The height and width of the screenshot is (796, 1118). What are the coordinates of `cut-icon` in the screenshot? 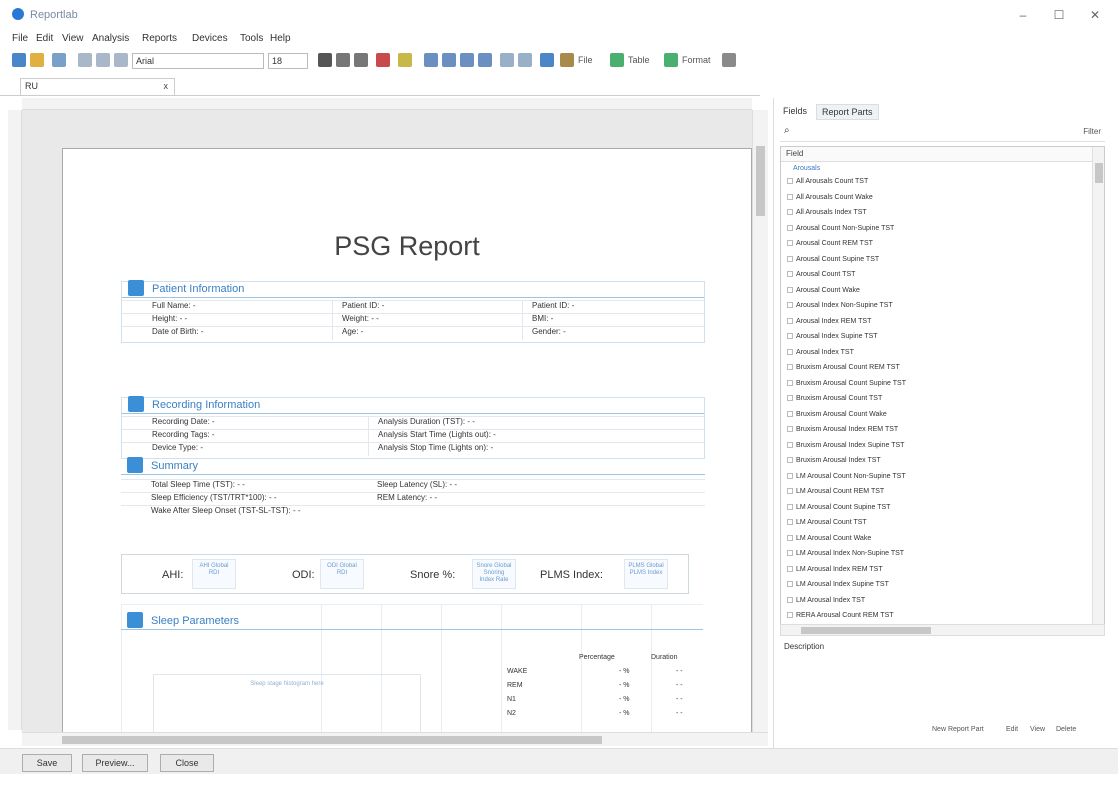 It's located at (85, 60).